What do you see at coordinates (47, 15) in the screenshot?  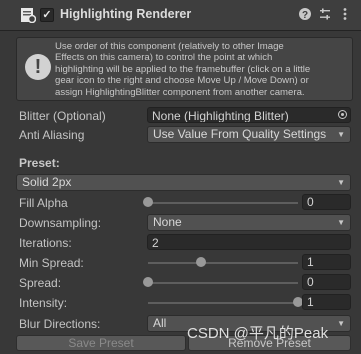 I see `component-enabled-checkbox: ✓` at bounding box center [47, 15].